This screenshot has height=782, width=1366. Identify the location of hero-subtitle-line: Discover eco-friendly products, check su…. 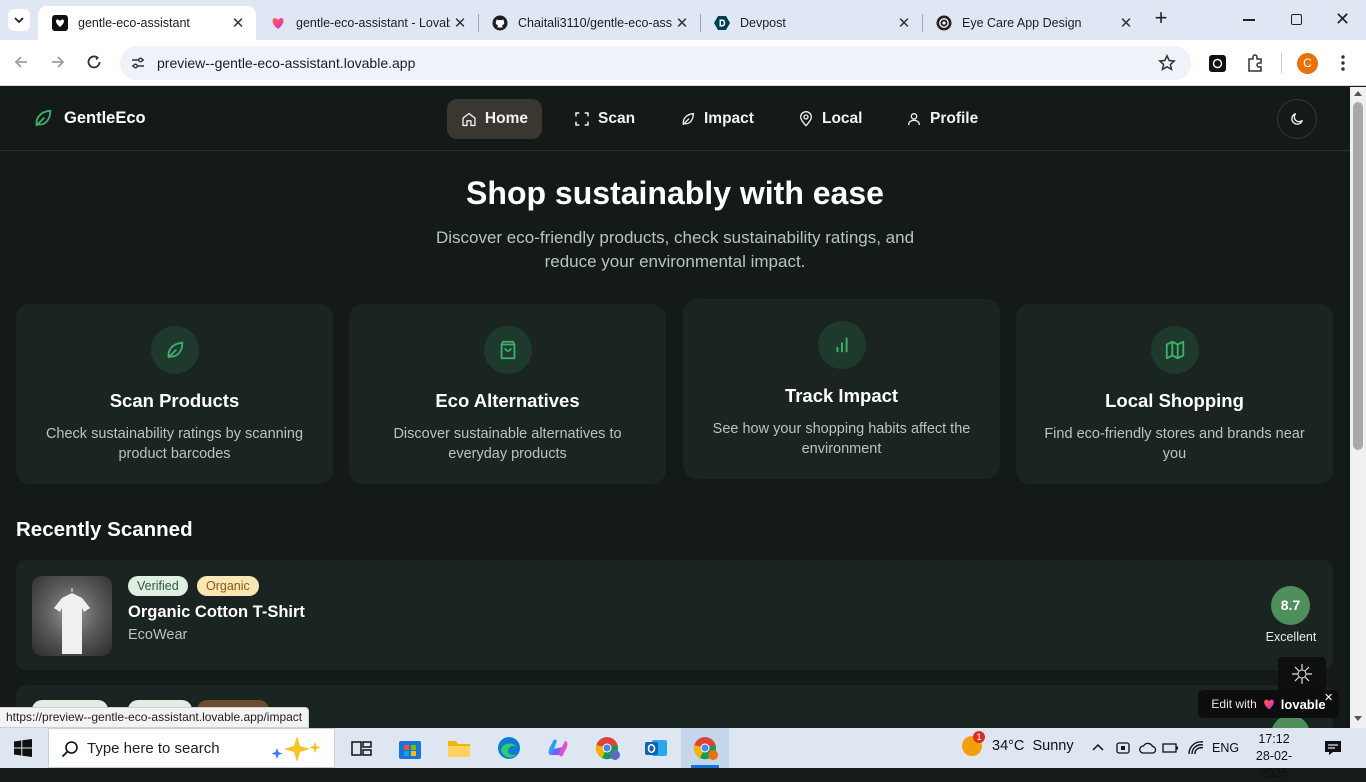
(675, 237).